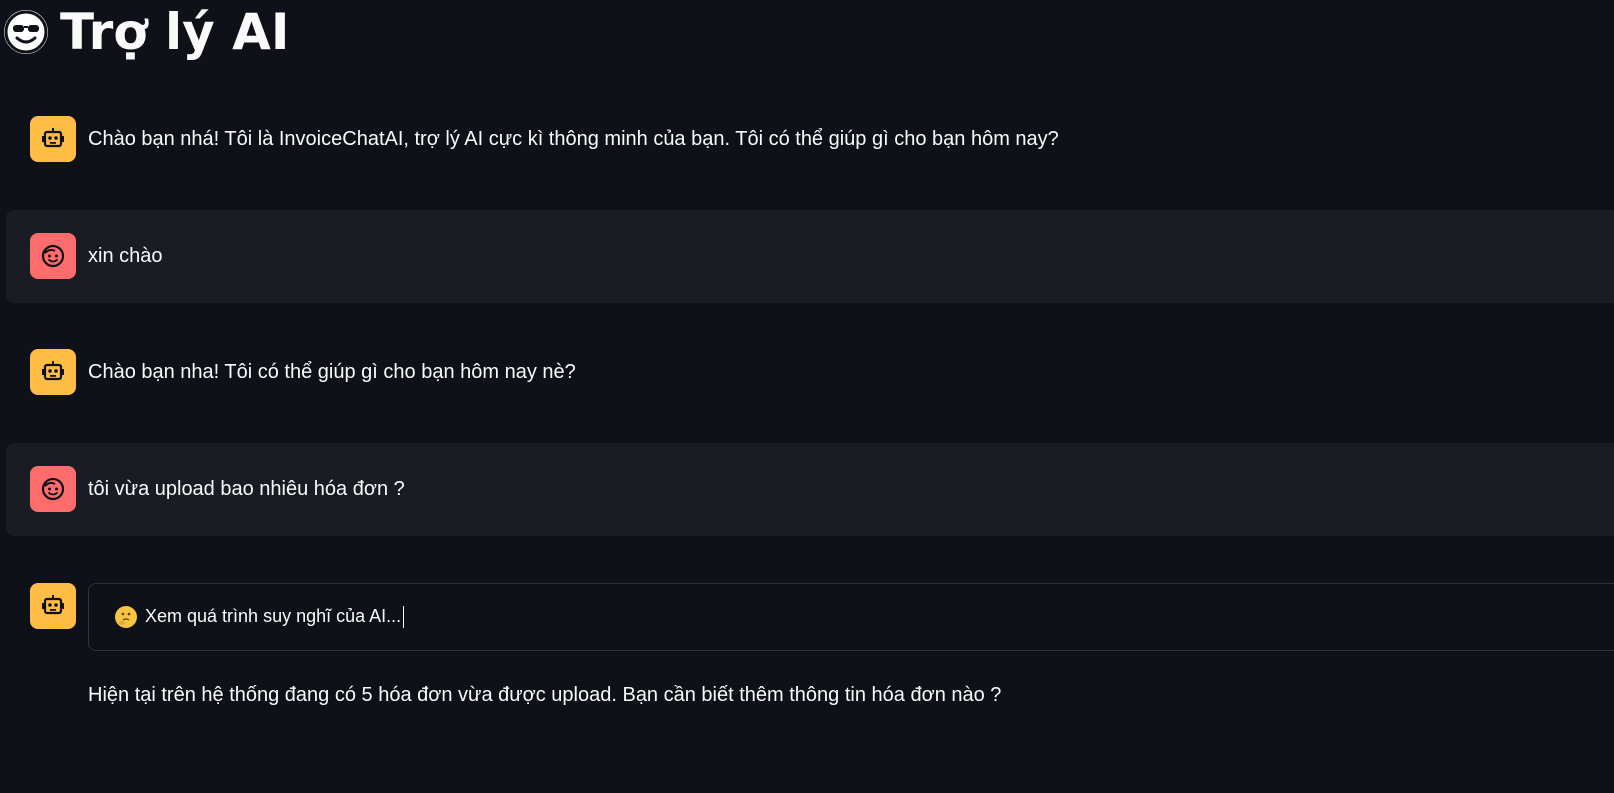 This screenshot has width=1614, height=793. What do you see at coordinates (26, 32) in the screenshot?
I see `smiling-face-with-sunglasses-icon` at bounding box center [26, 32].